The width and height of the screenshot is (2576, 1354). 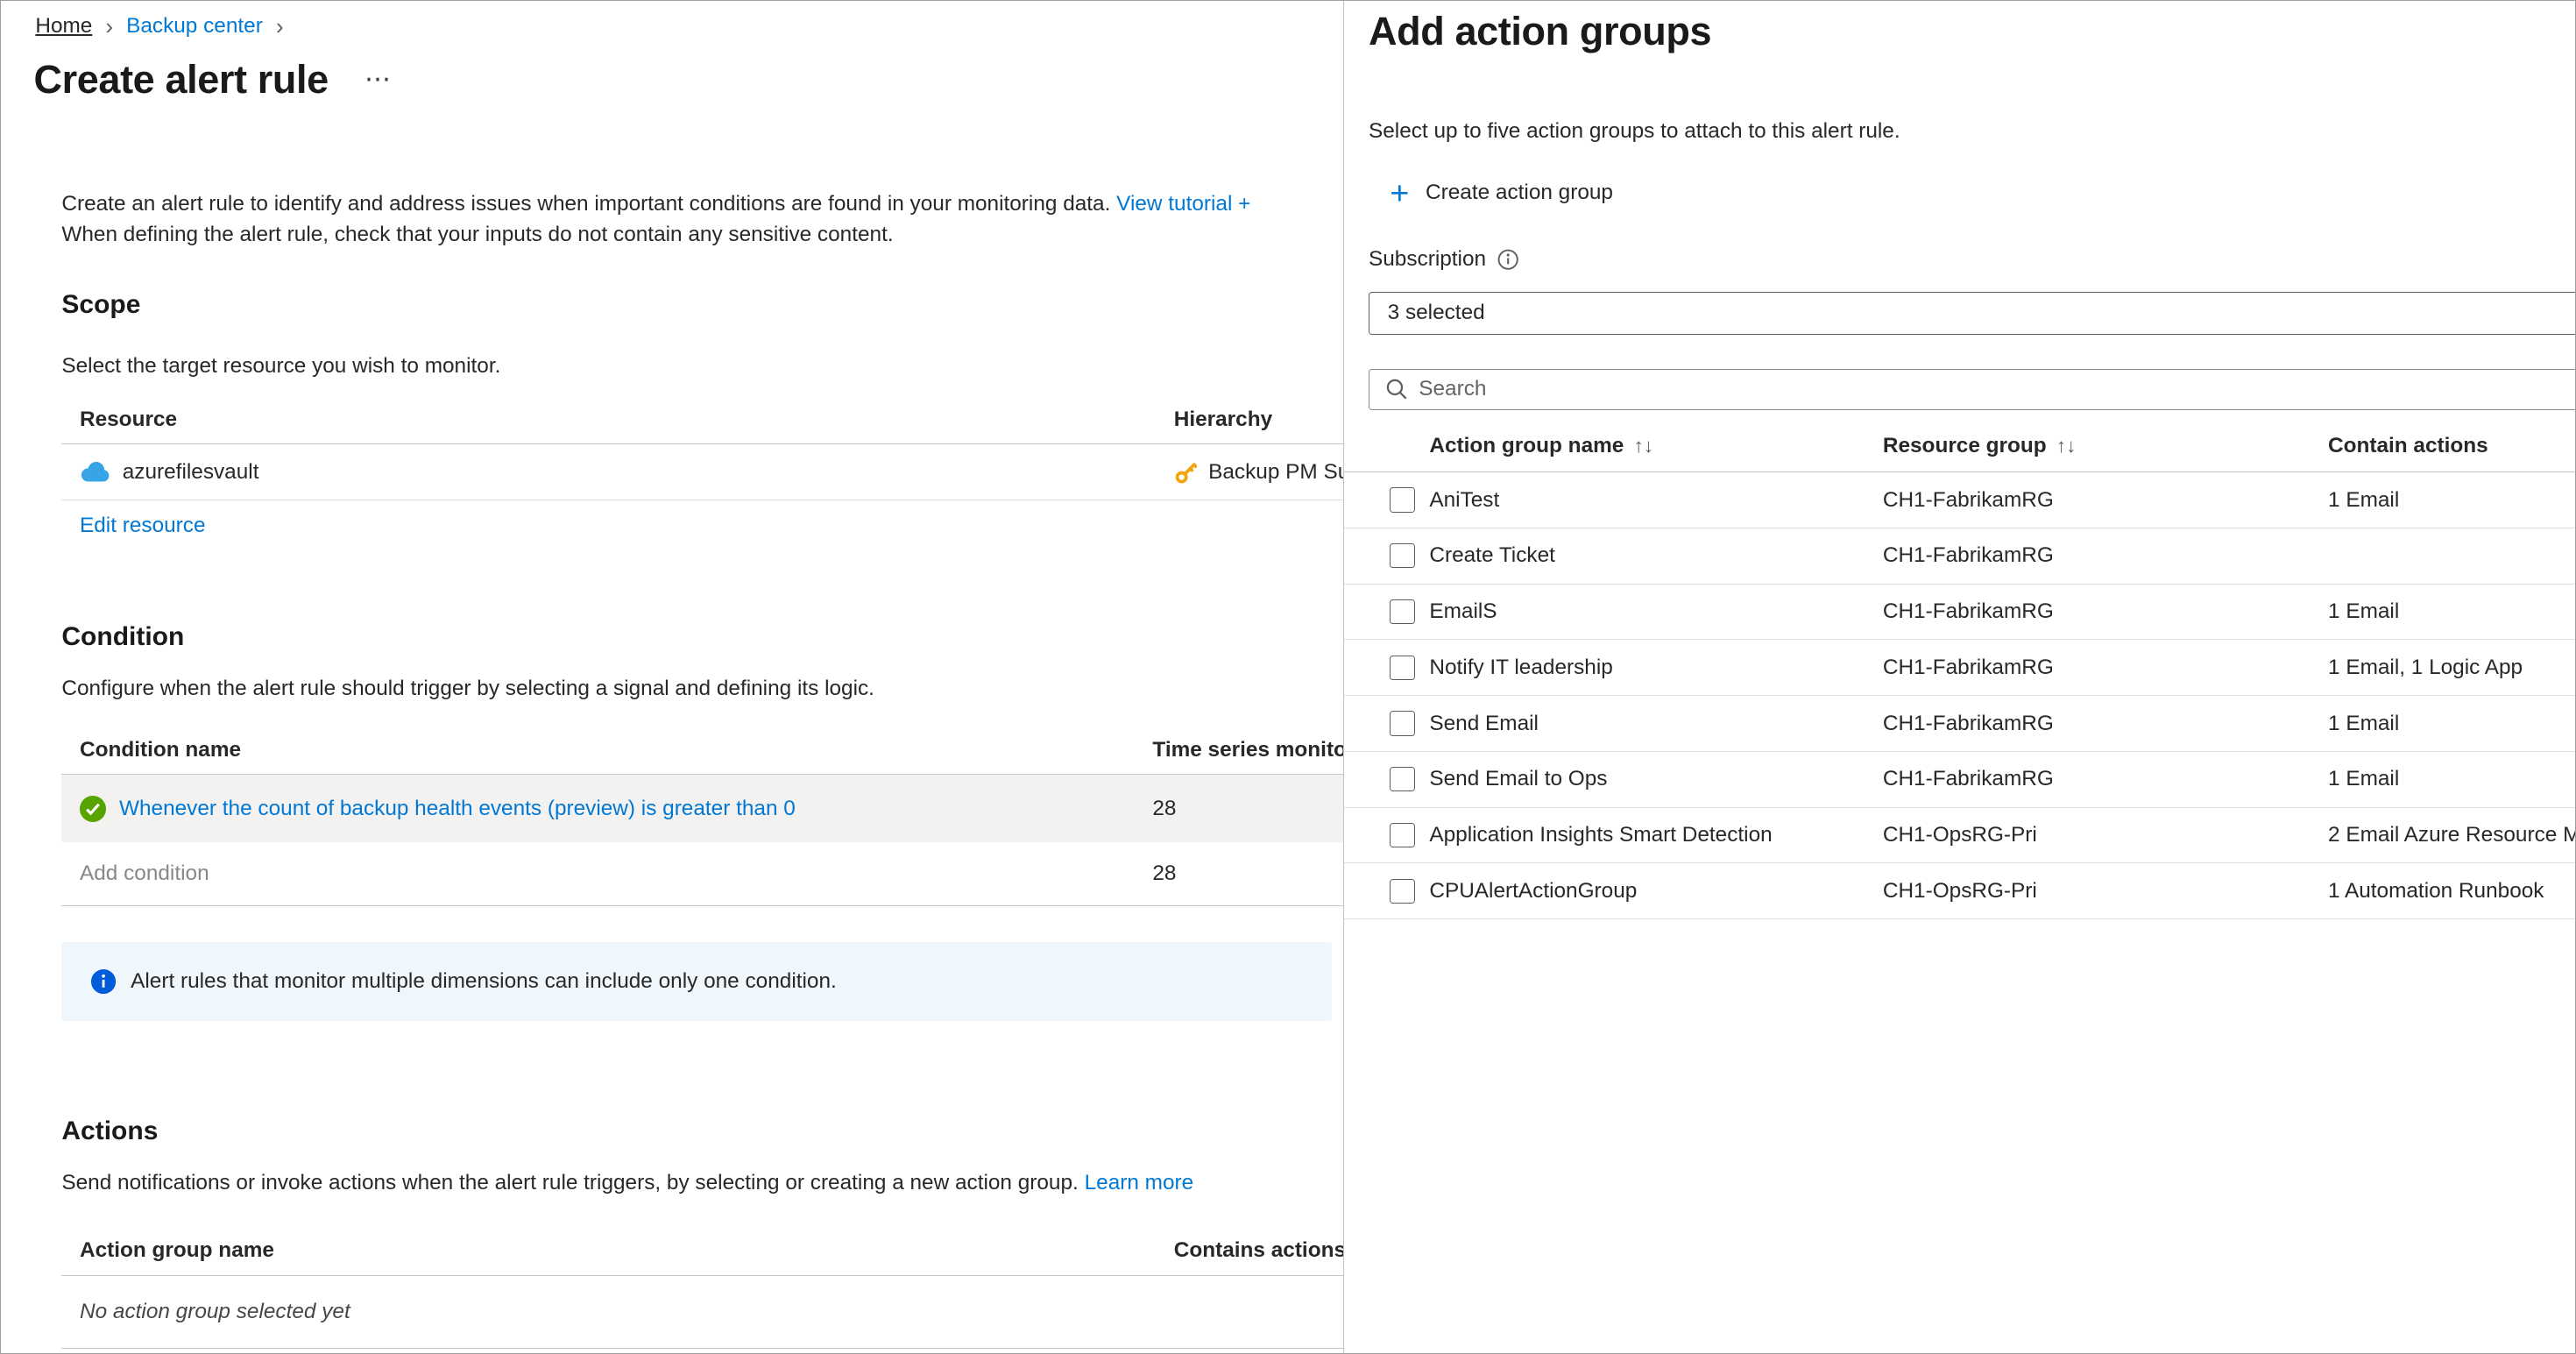 What do you see at coordinates (1964, 445) in the screenshot?
I see `resource-group-column-label: Resource group` at bounding box center [1964, 445].